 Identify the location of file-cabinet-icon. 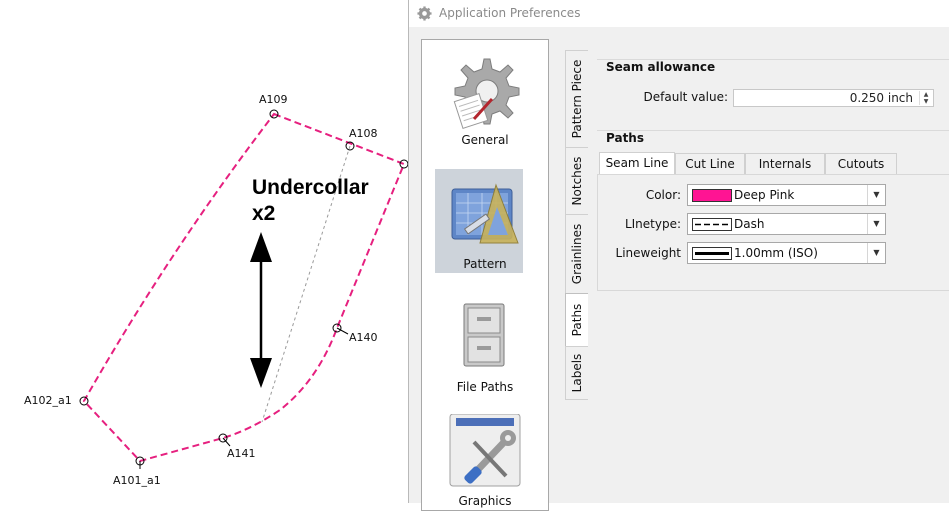
(484, 335).